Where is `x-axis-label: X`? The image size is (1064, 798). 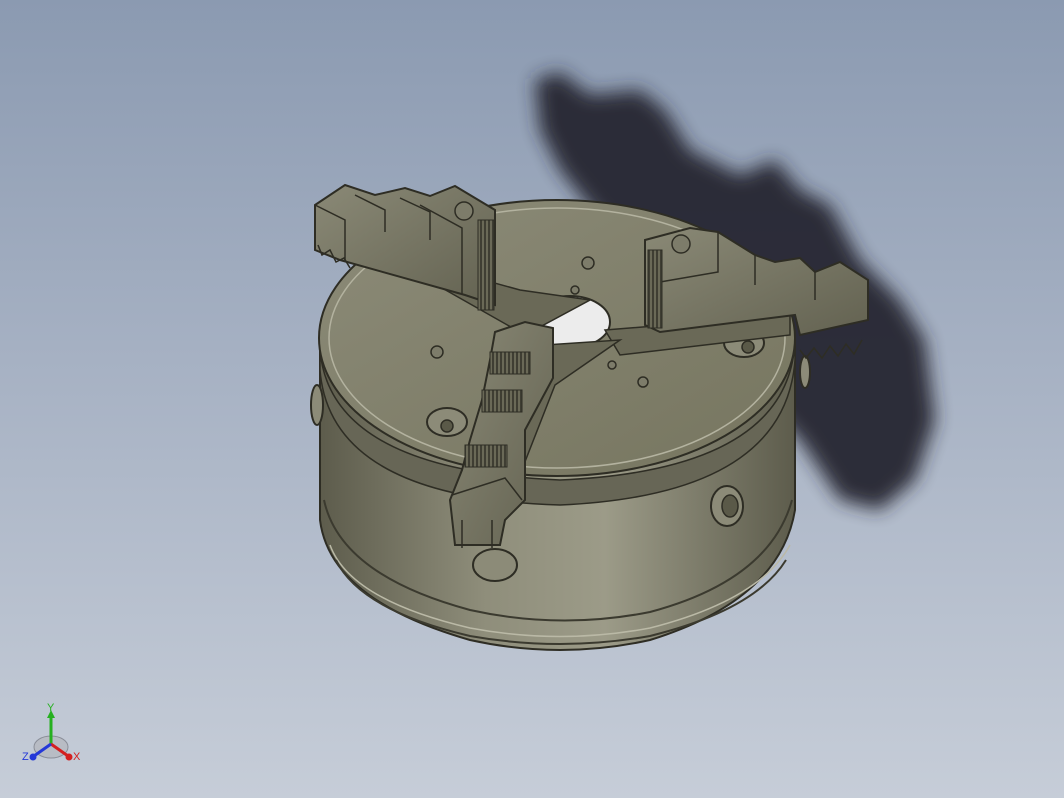
x-axis-label: X is located at coordinates (77, 757).